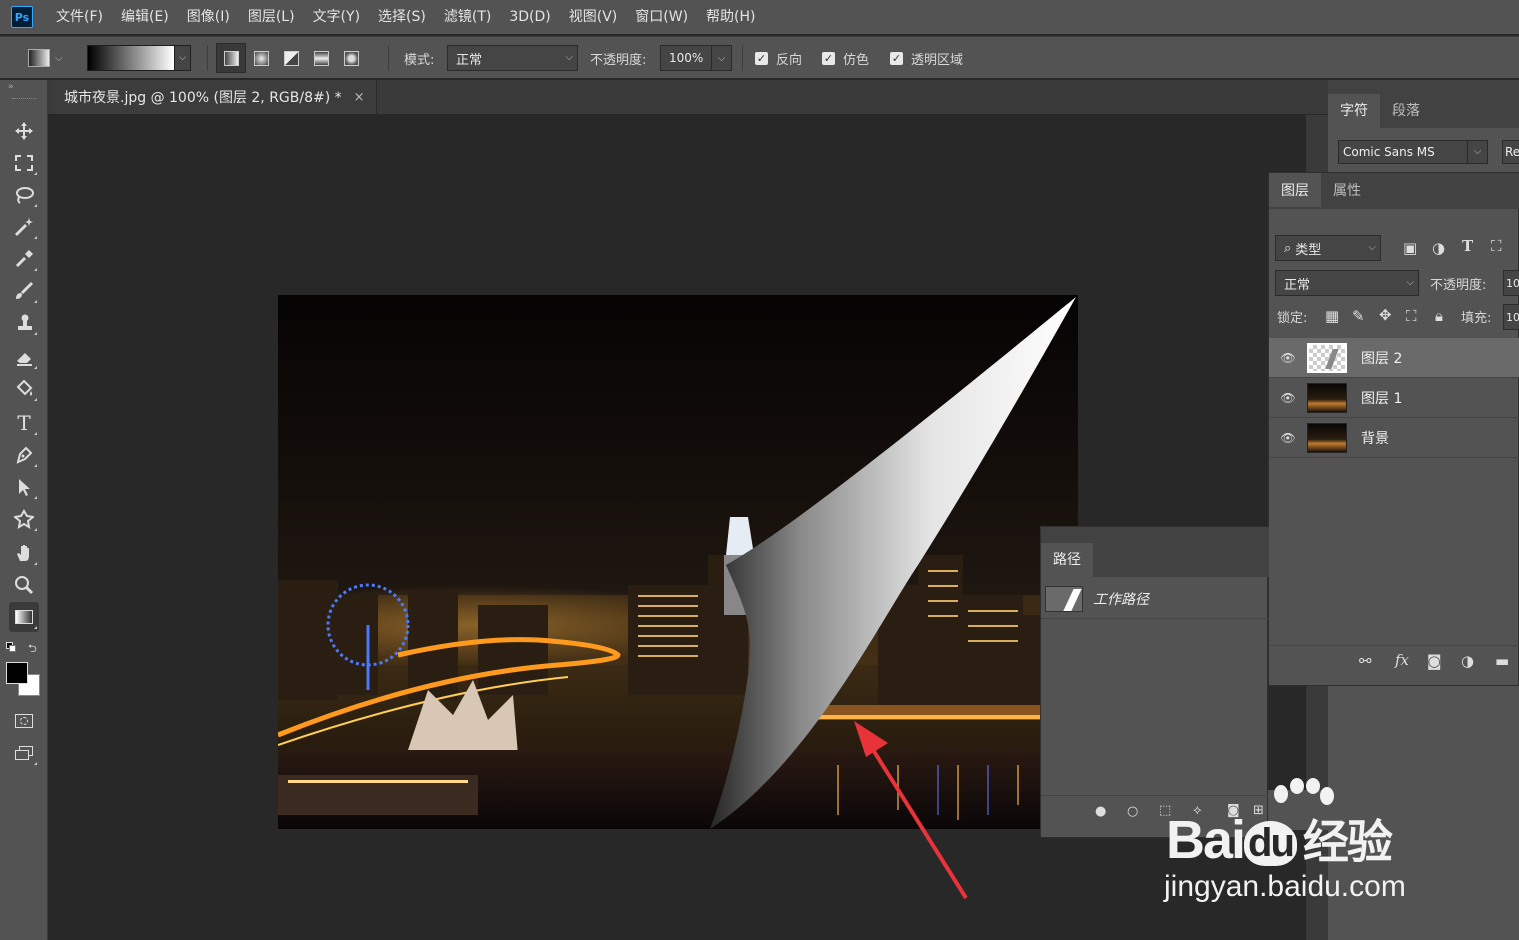 This screenshot has height=940, width=1519. I want to click on type-filter-icon: T, so click(1467, 246).